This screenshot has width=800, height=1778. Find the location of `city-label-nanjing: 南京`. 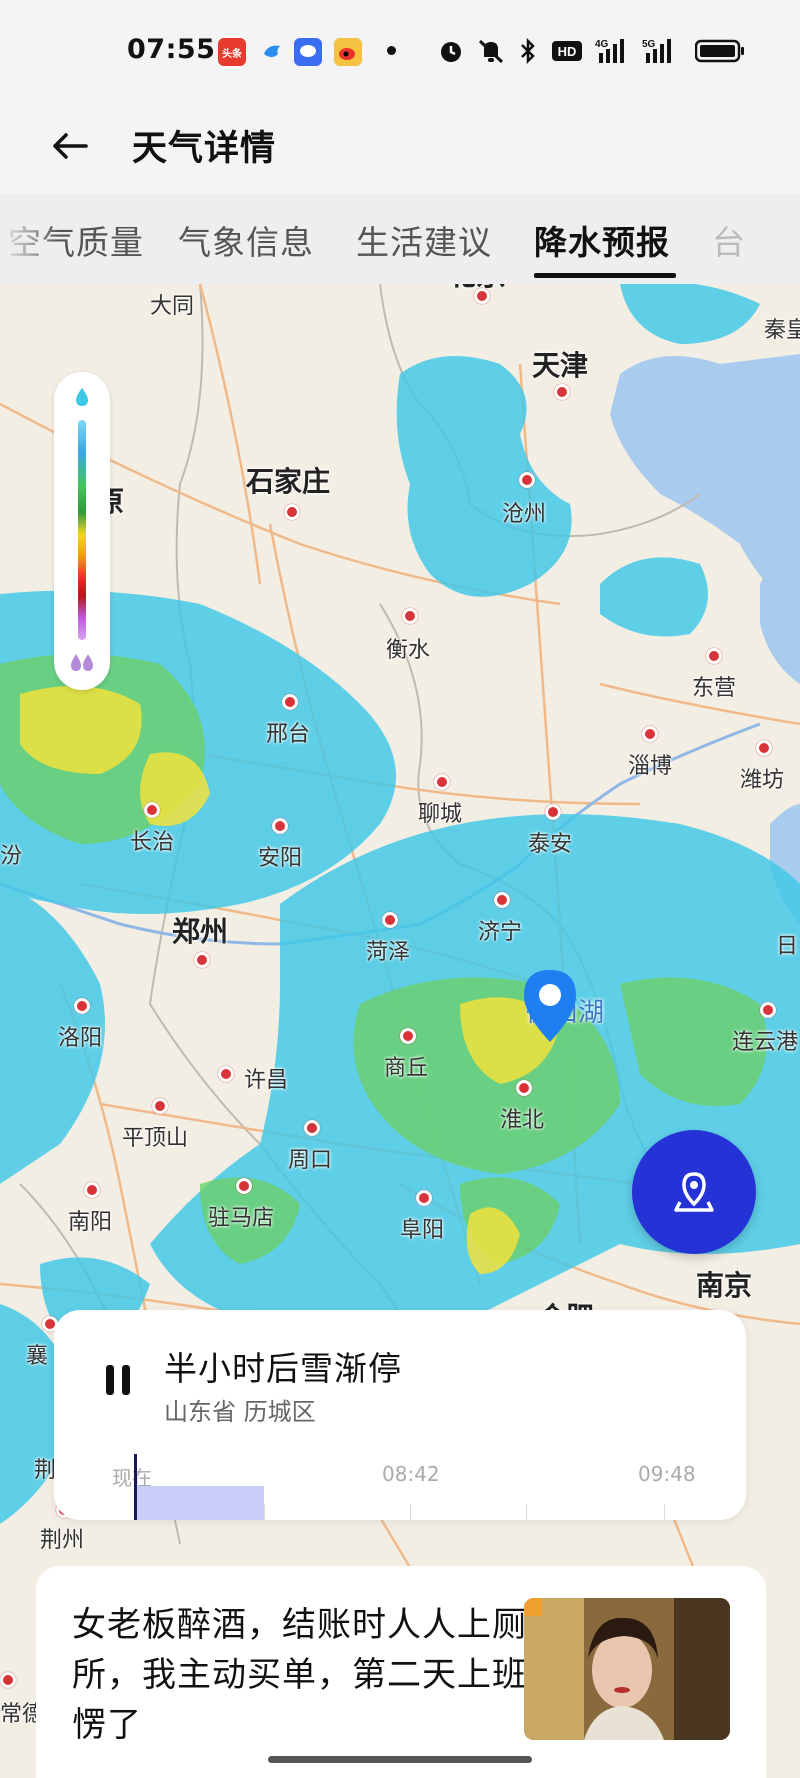

city-label-nanjing: 南京 is located at coordinates (724, 1285).